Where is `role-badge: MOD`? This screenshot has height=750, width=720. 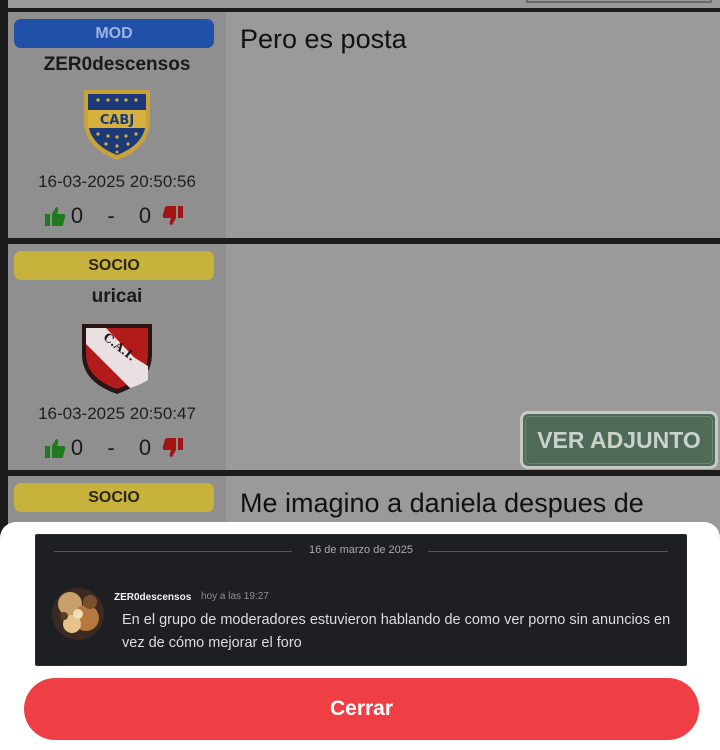
role-badge: MOD is located at coordinates (114, 33).